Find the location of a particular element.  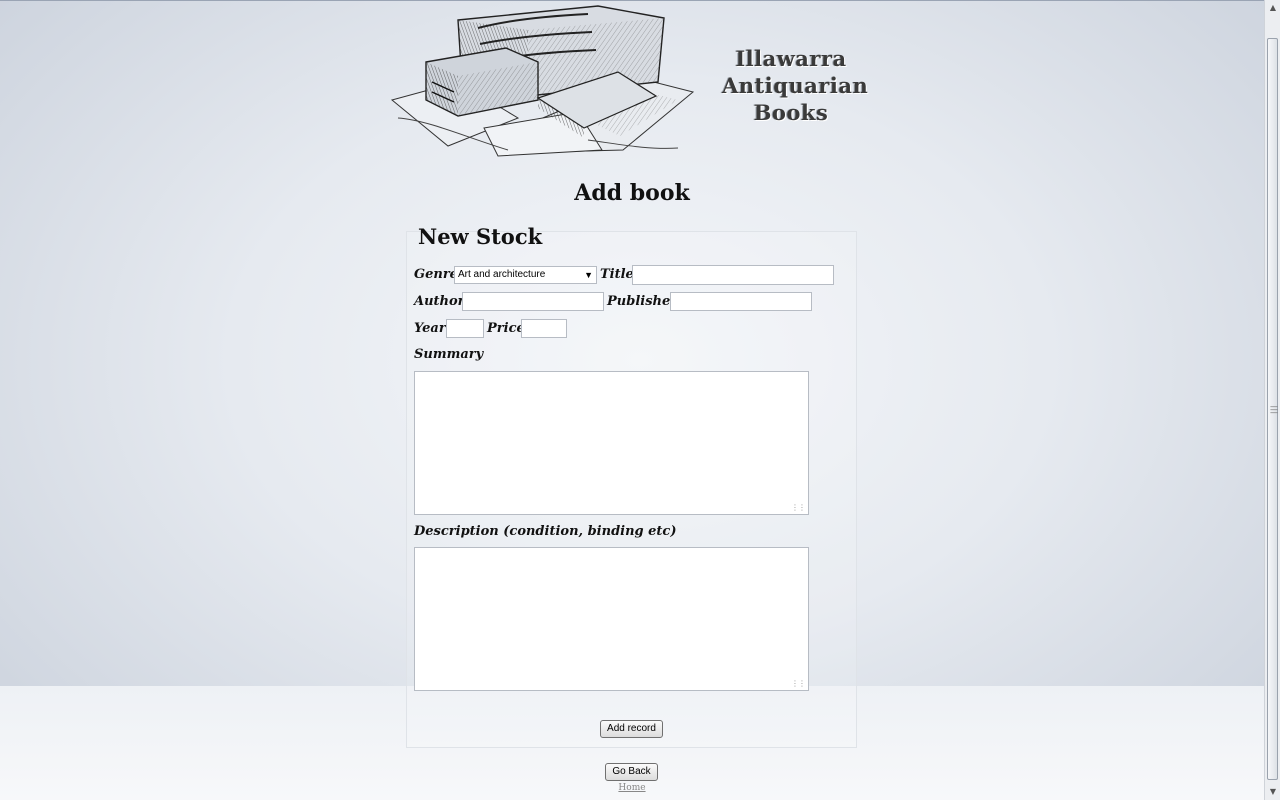

genre-selected-value: Art and architecture is located at coordinates (502, 274).